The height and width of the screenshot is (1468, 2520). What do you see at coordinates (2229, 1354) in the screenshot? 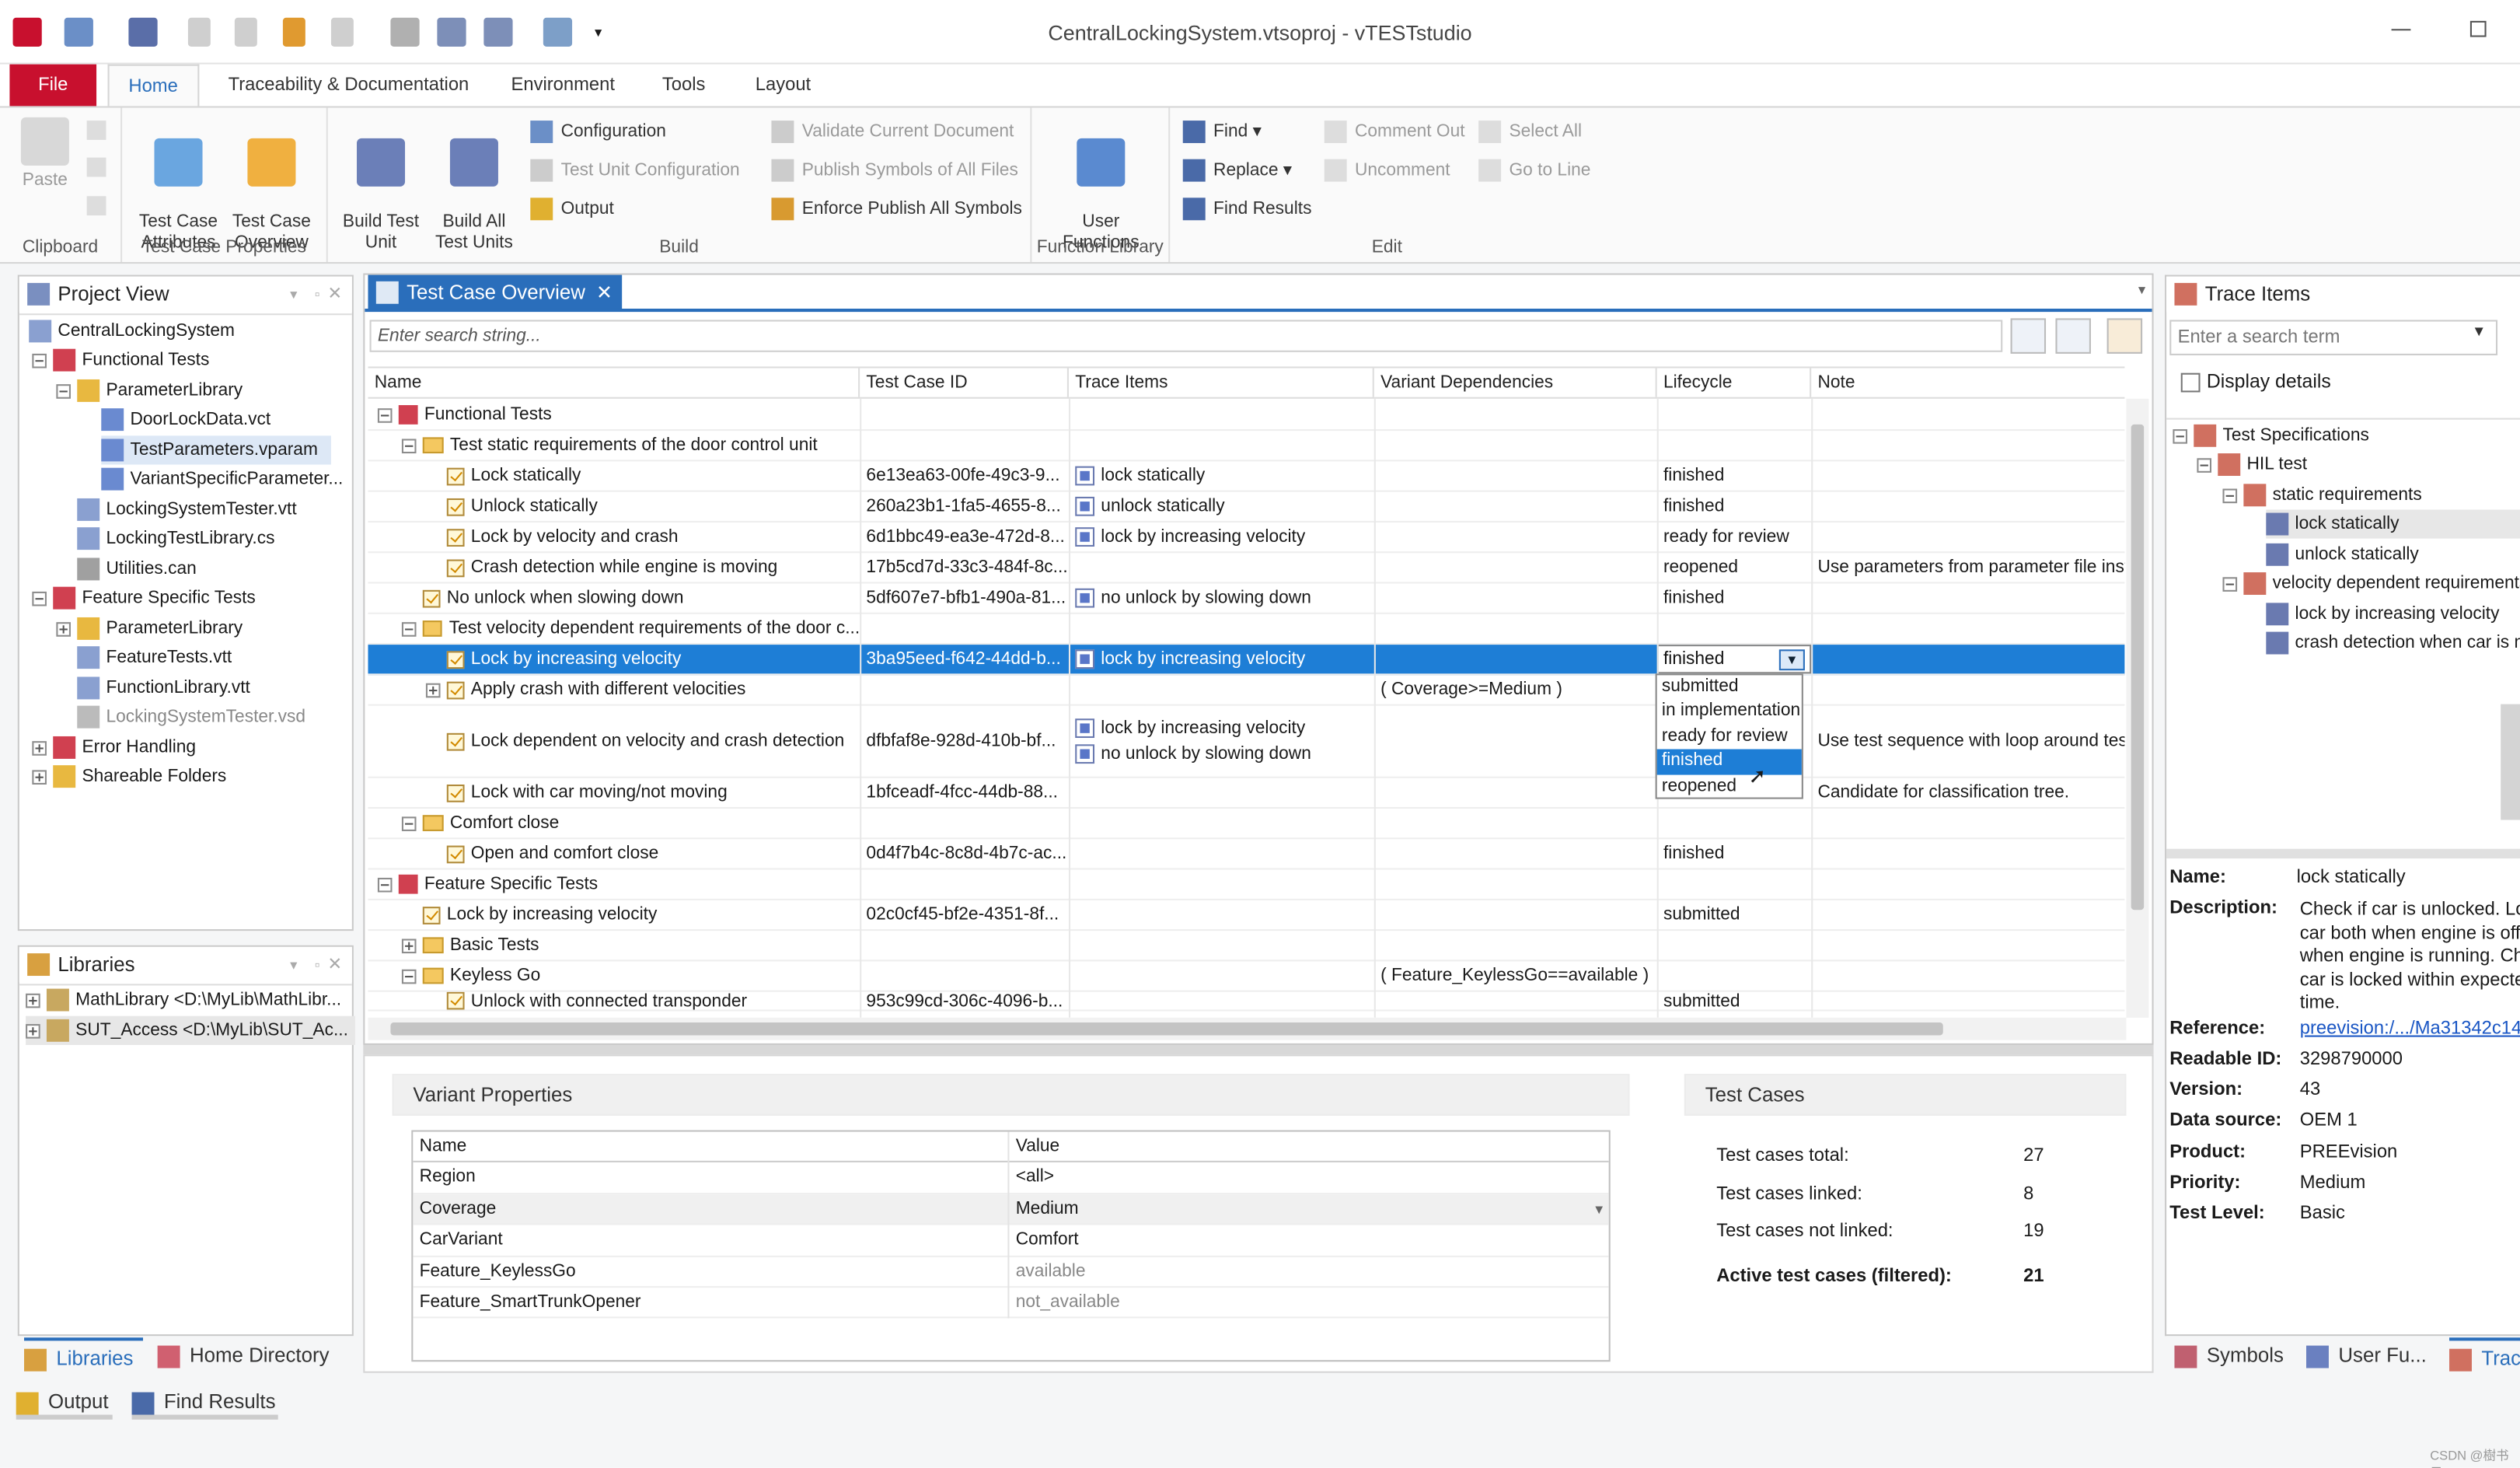
I see `tab-symbols: Symbols` at bounding box center [2229, 1354].